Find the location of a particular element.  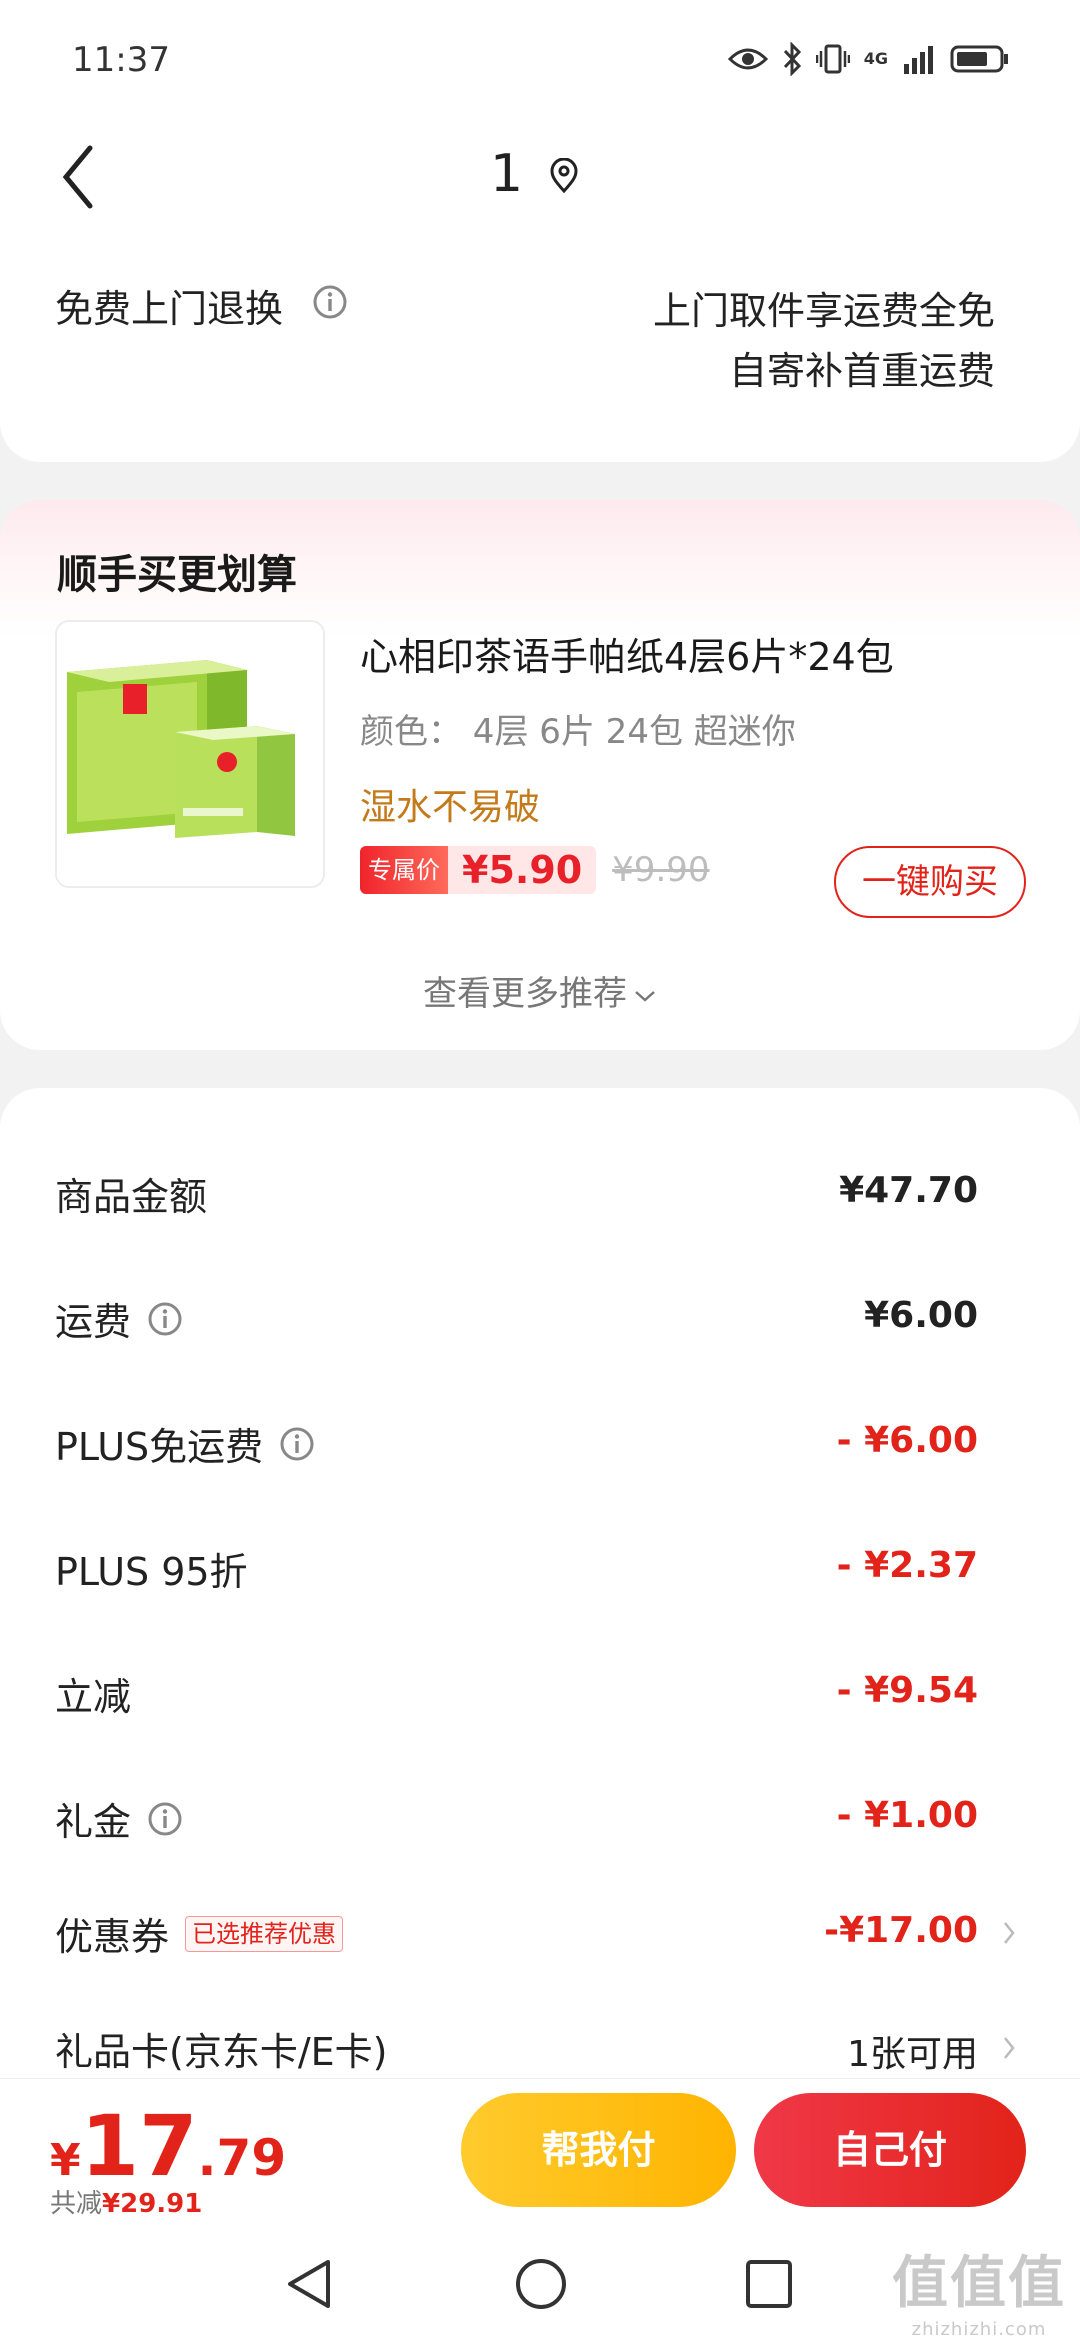

recommend-title: 顺手买更划算 is located at coordinates (177, 575).